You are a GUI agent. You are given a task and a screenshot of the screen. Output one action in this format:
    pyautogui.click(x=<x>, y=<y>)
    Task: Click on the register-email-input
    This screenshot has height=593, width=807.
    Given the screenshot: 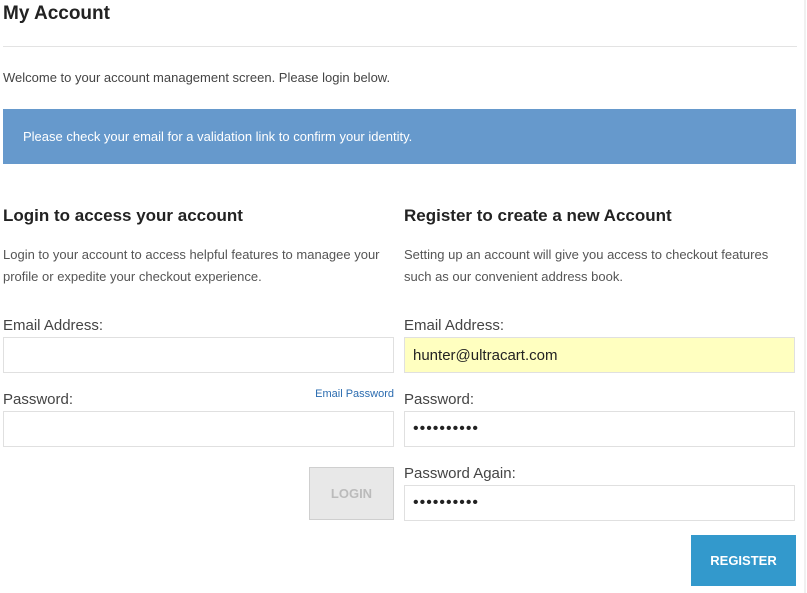 What is the action you would take?
    pyautogui.click(x=599, y=355)
    